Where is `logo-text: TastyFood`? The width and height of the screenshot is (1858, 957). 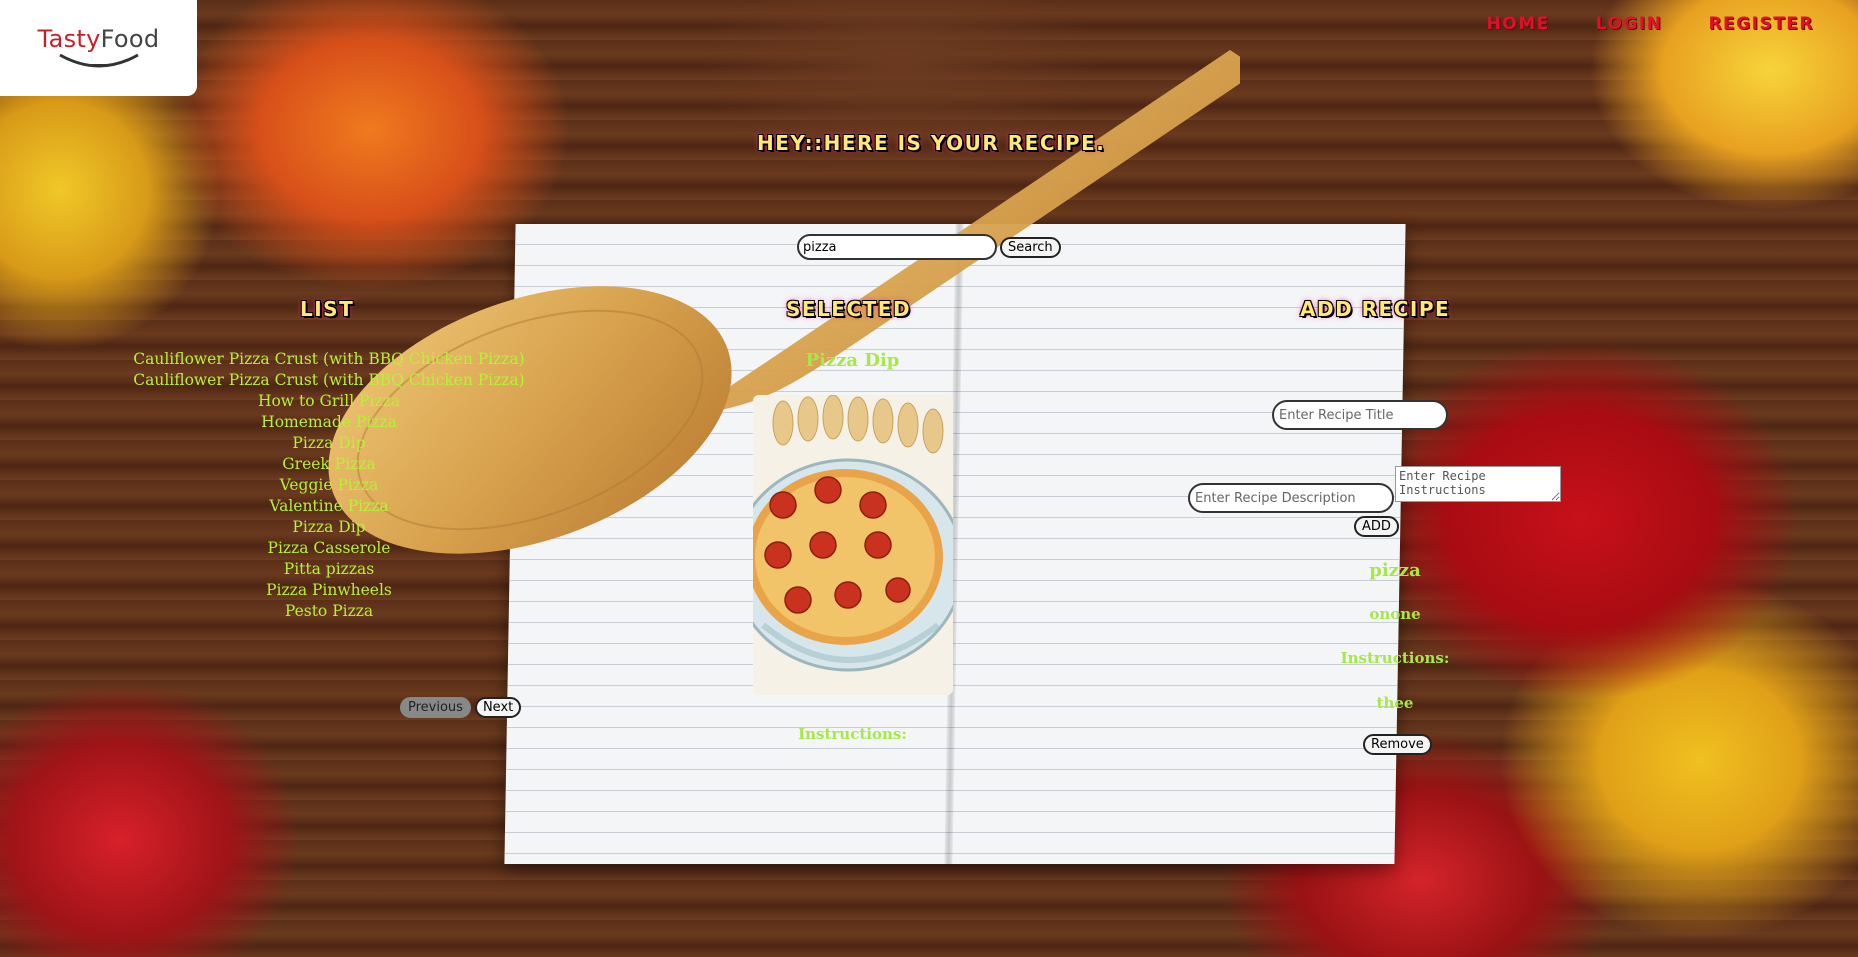
logo-text: TastyFood is located at coordinates (99, 39).